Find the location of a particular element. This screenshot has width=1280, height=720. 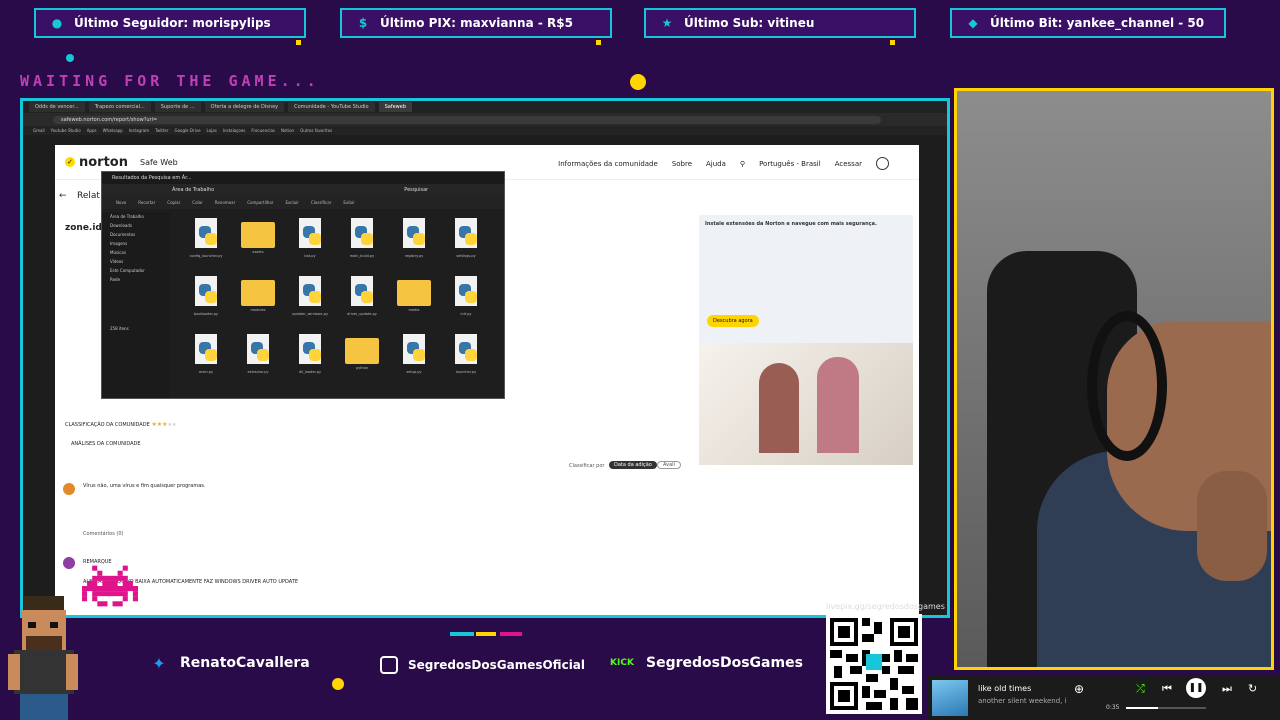

python-file: dll_loader.py is located at coordinates (310, 359).